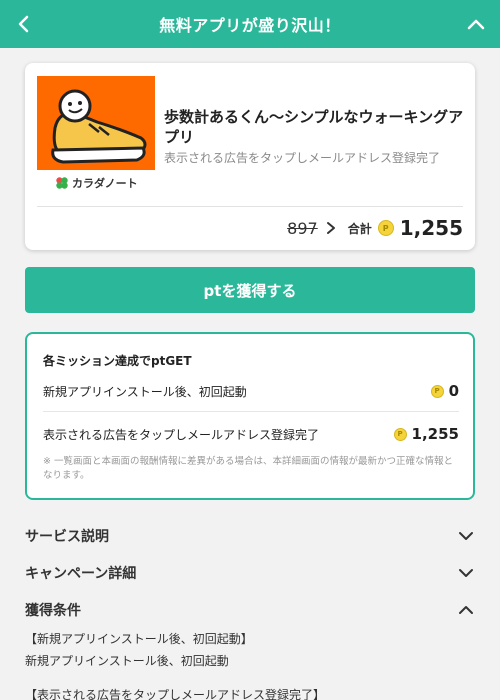 The width and height of the screenshot is (500, 700). Describe the element at coordinates (127, 661) in the screenshot. I see `condition-text: 新規アプリインストール後、初回起動` at that location.